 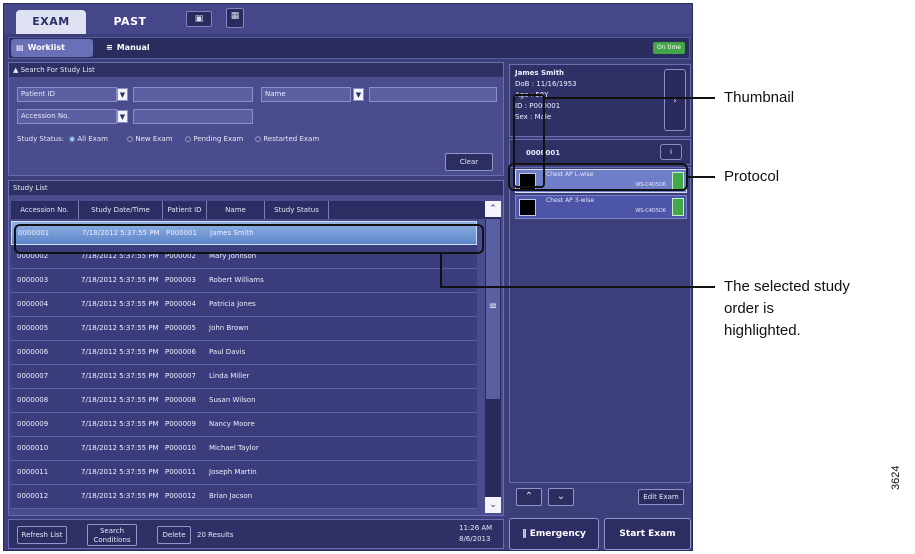 What do you see at coordinates (527, 207) in the screenshot?
I see `protocol-thumbnail` at bounding box center [527, 207].